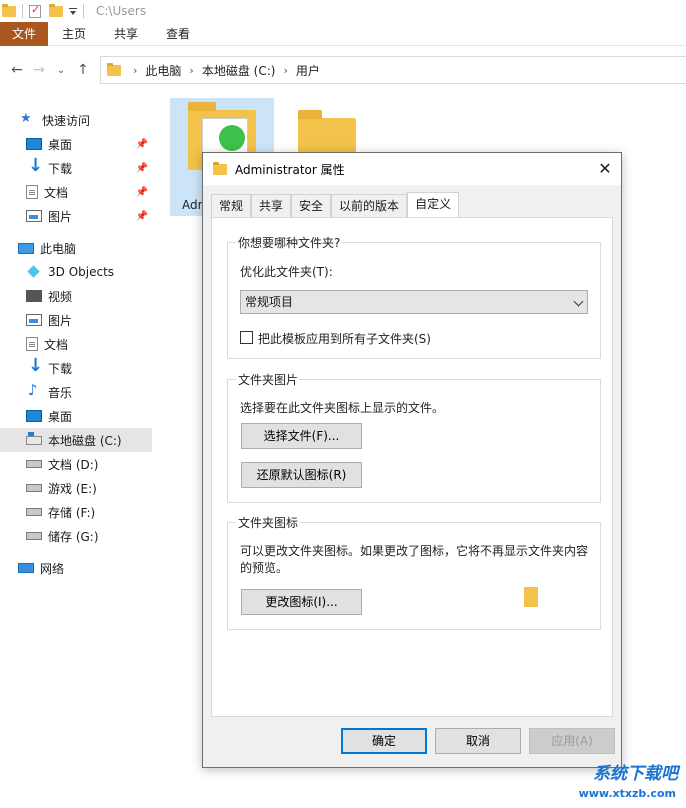  I want to click on star-icon, so click(28, 120).